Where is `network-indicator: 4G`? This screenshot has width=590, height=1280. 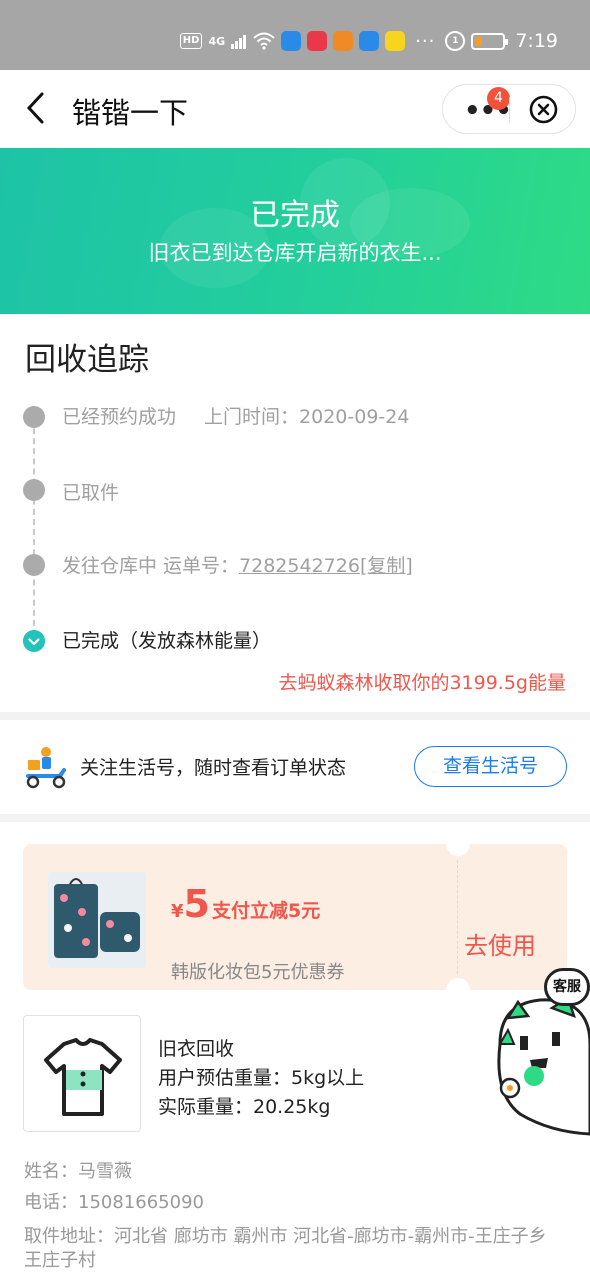 network-indicator: 4G is located at coordinates (217, 41).